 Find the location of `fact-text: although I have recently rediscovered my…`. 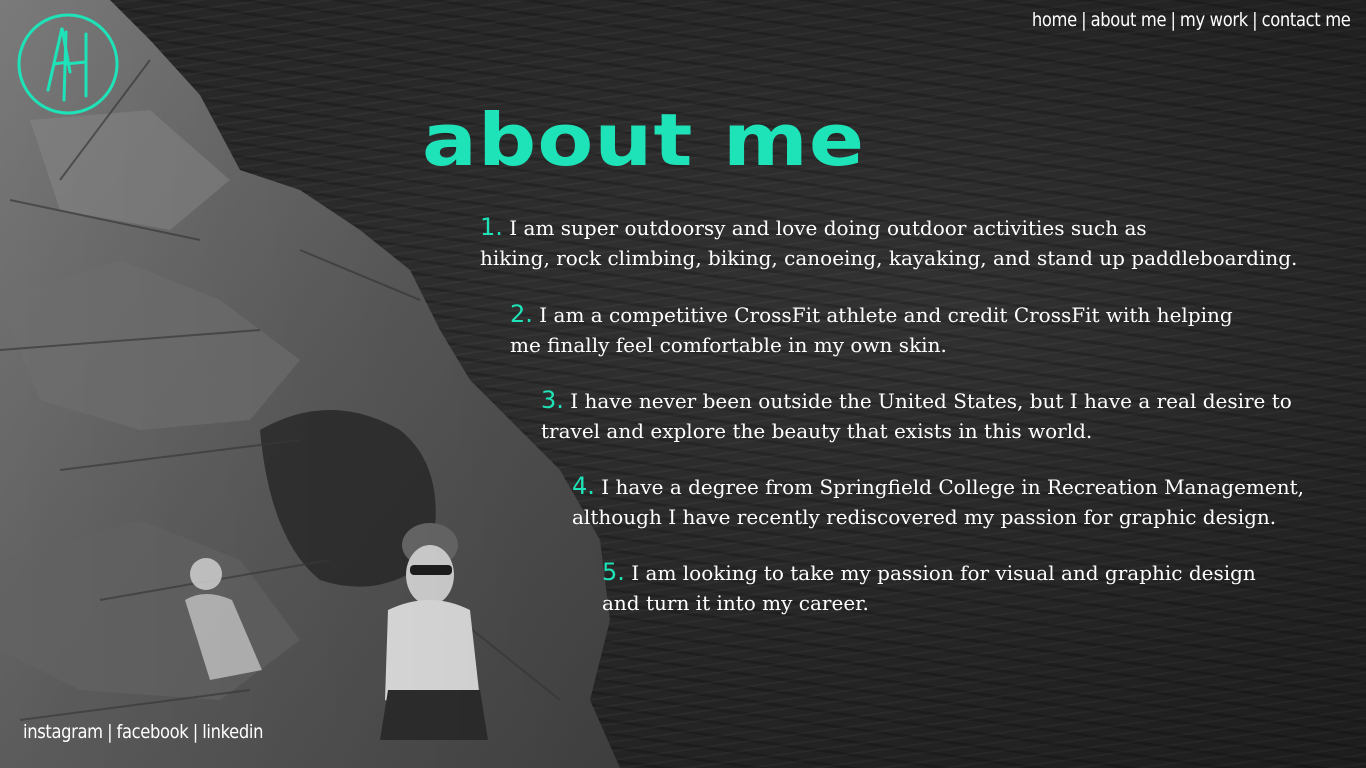

fact-text: although I have recently rediscovered my… is located at coordinates (924, 516).